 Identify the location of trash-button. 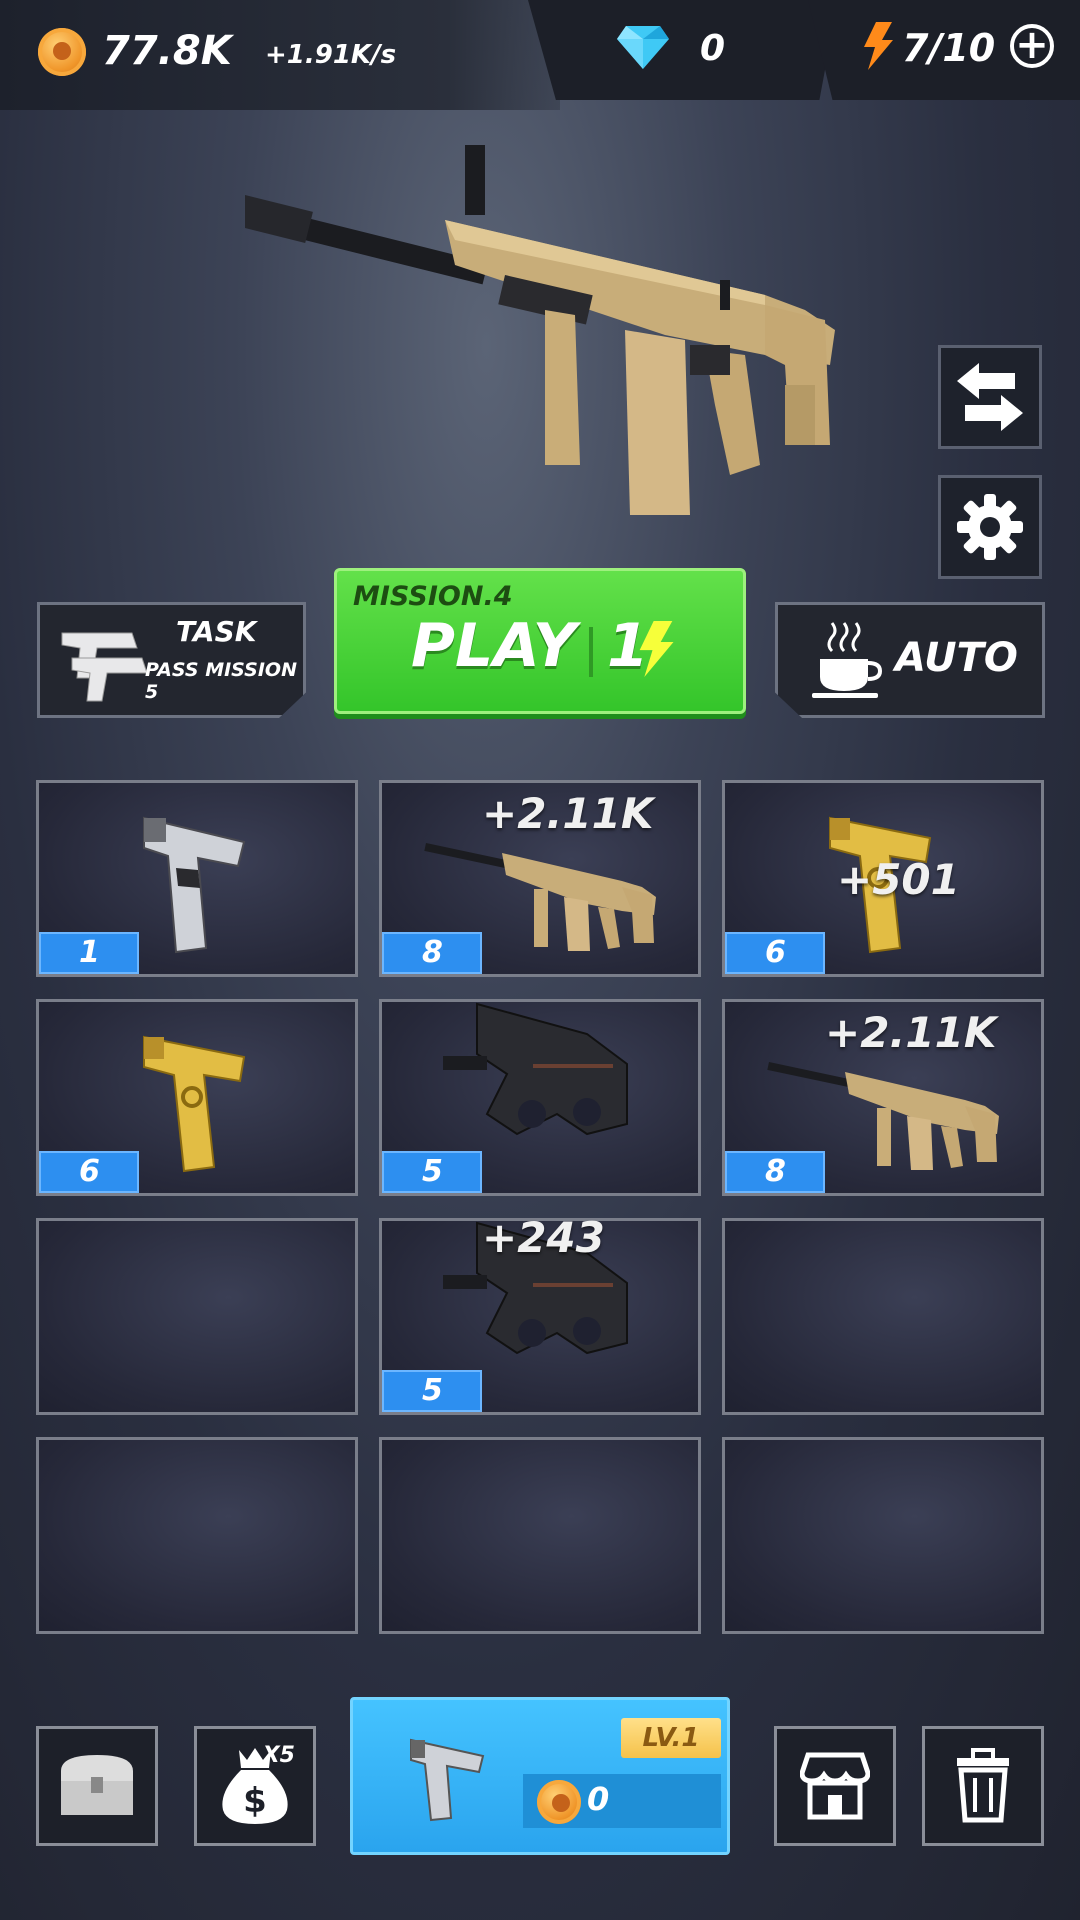
(983, 1786).